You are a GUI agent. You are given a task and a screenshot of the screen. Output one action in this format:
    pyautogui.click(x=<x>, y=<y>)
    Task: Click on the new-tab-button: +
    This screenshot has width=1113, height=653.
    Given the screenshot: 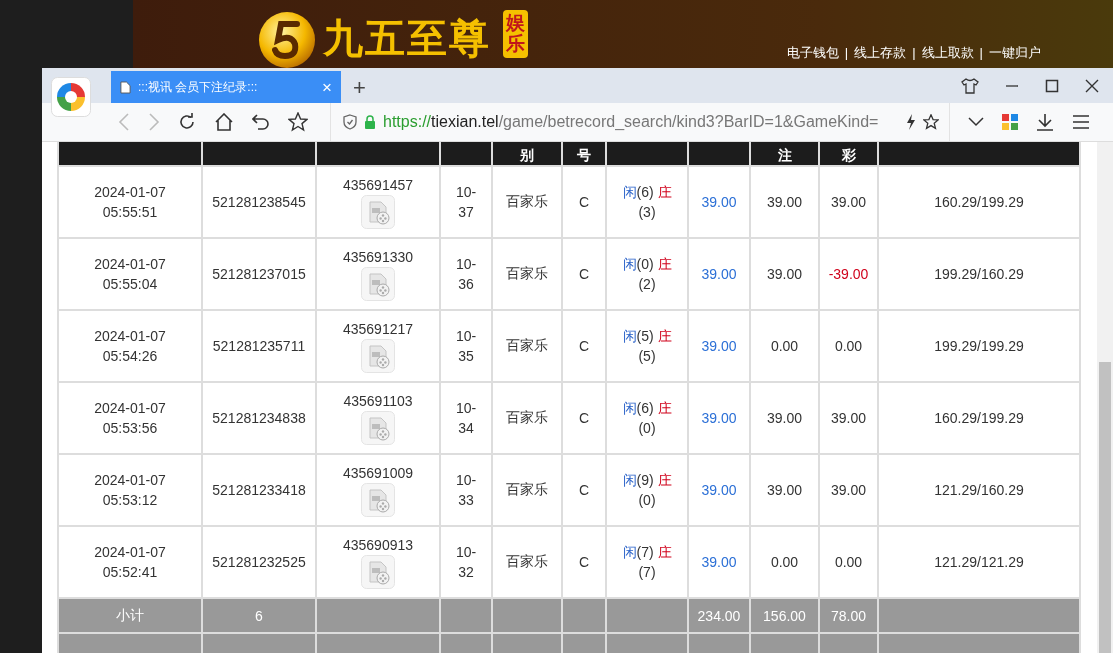 What is the action you would take?
    pyautogui.click(x=359, y=88)
    